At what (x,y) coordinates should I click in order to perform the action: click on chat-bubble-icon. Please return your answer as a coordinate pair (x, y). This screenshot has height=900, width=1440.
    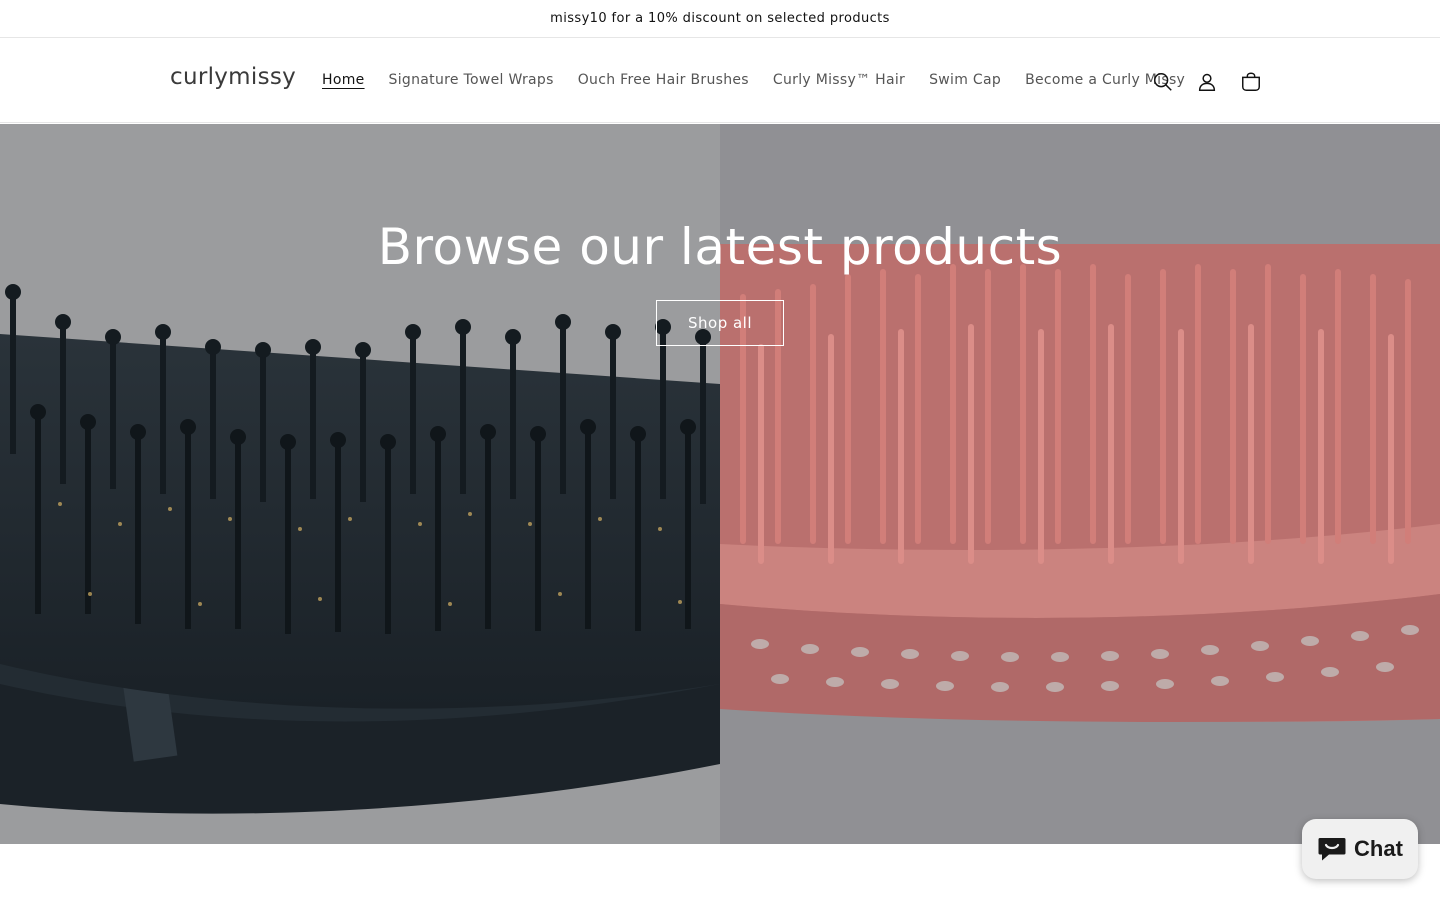
    Looking at the image, I should click on (1332, 849).